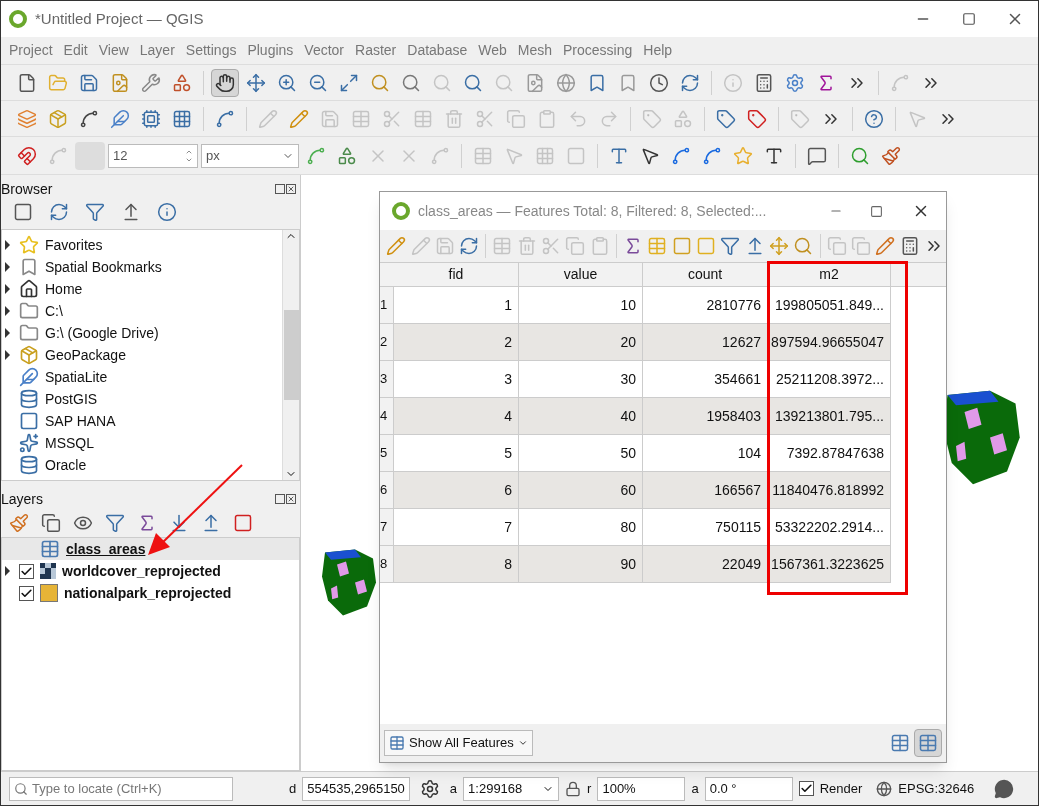 The width and height of the screenshot is (1039, 806). What do you see at coordinates (142, 377) in the screenshot?
I see `tree-row: SpatiaLite` at bounding box center [142, 377].